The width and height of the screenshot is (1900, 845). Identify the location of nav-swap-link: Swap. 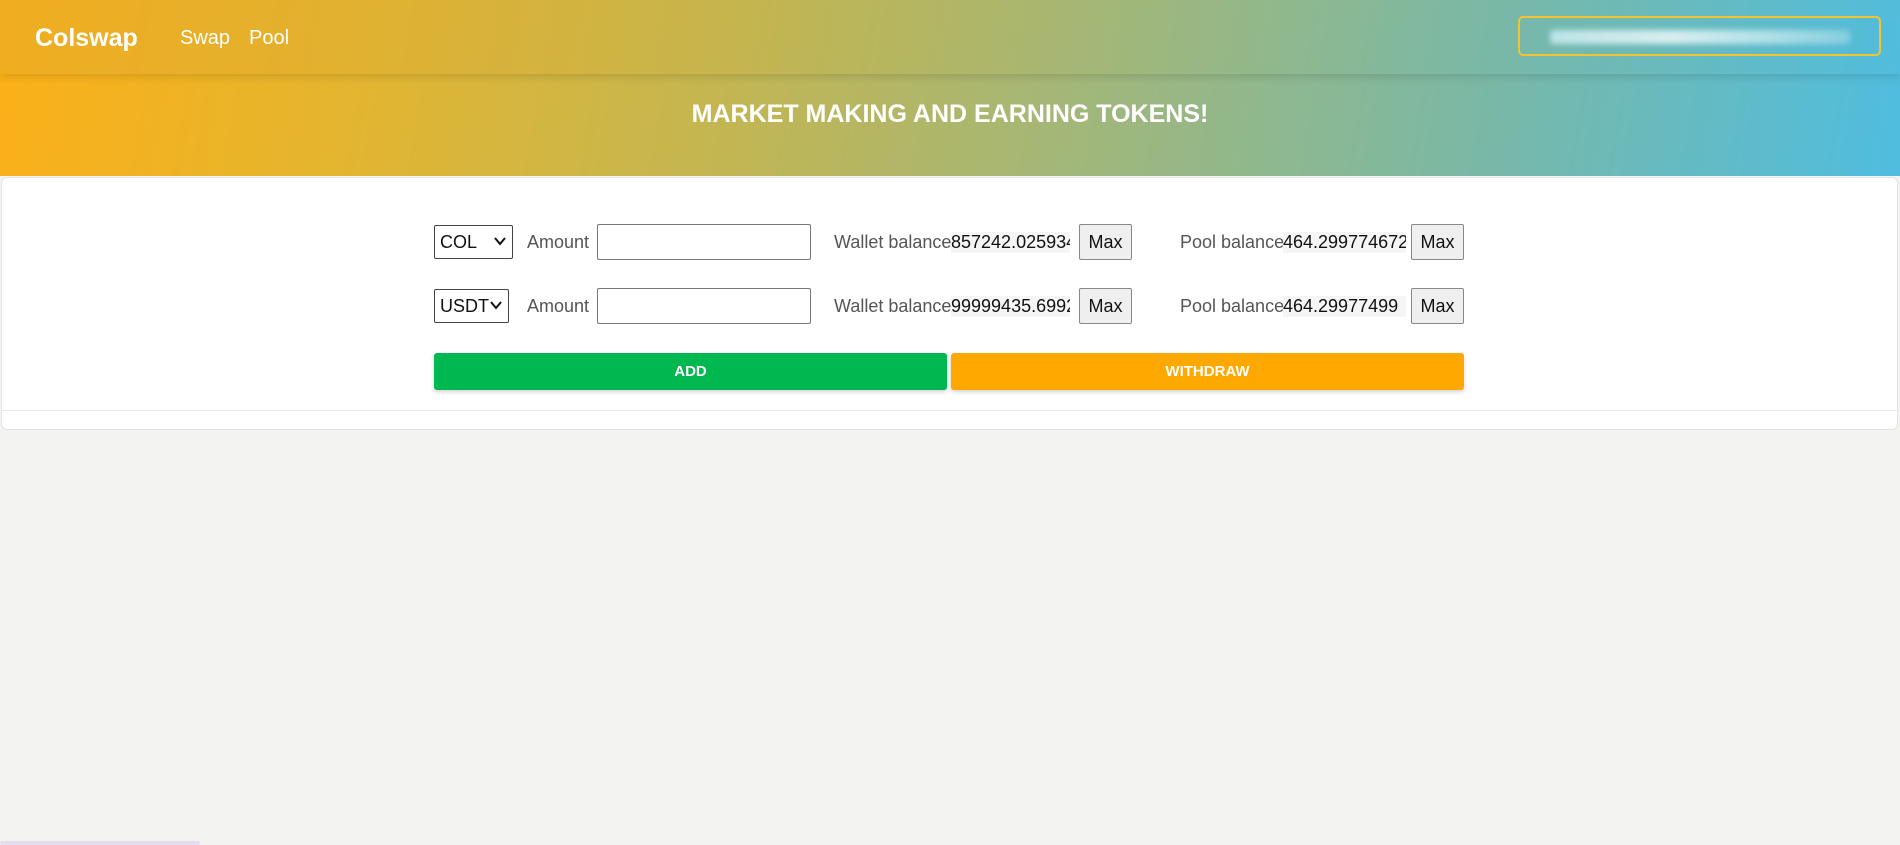
(205, 38).